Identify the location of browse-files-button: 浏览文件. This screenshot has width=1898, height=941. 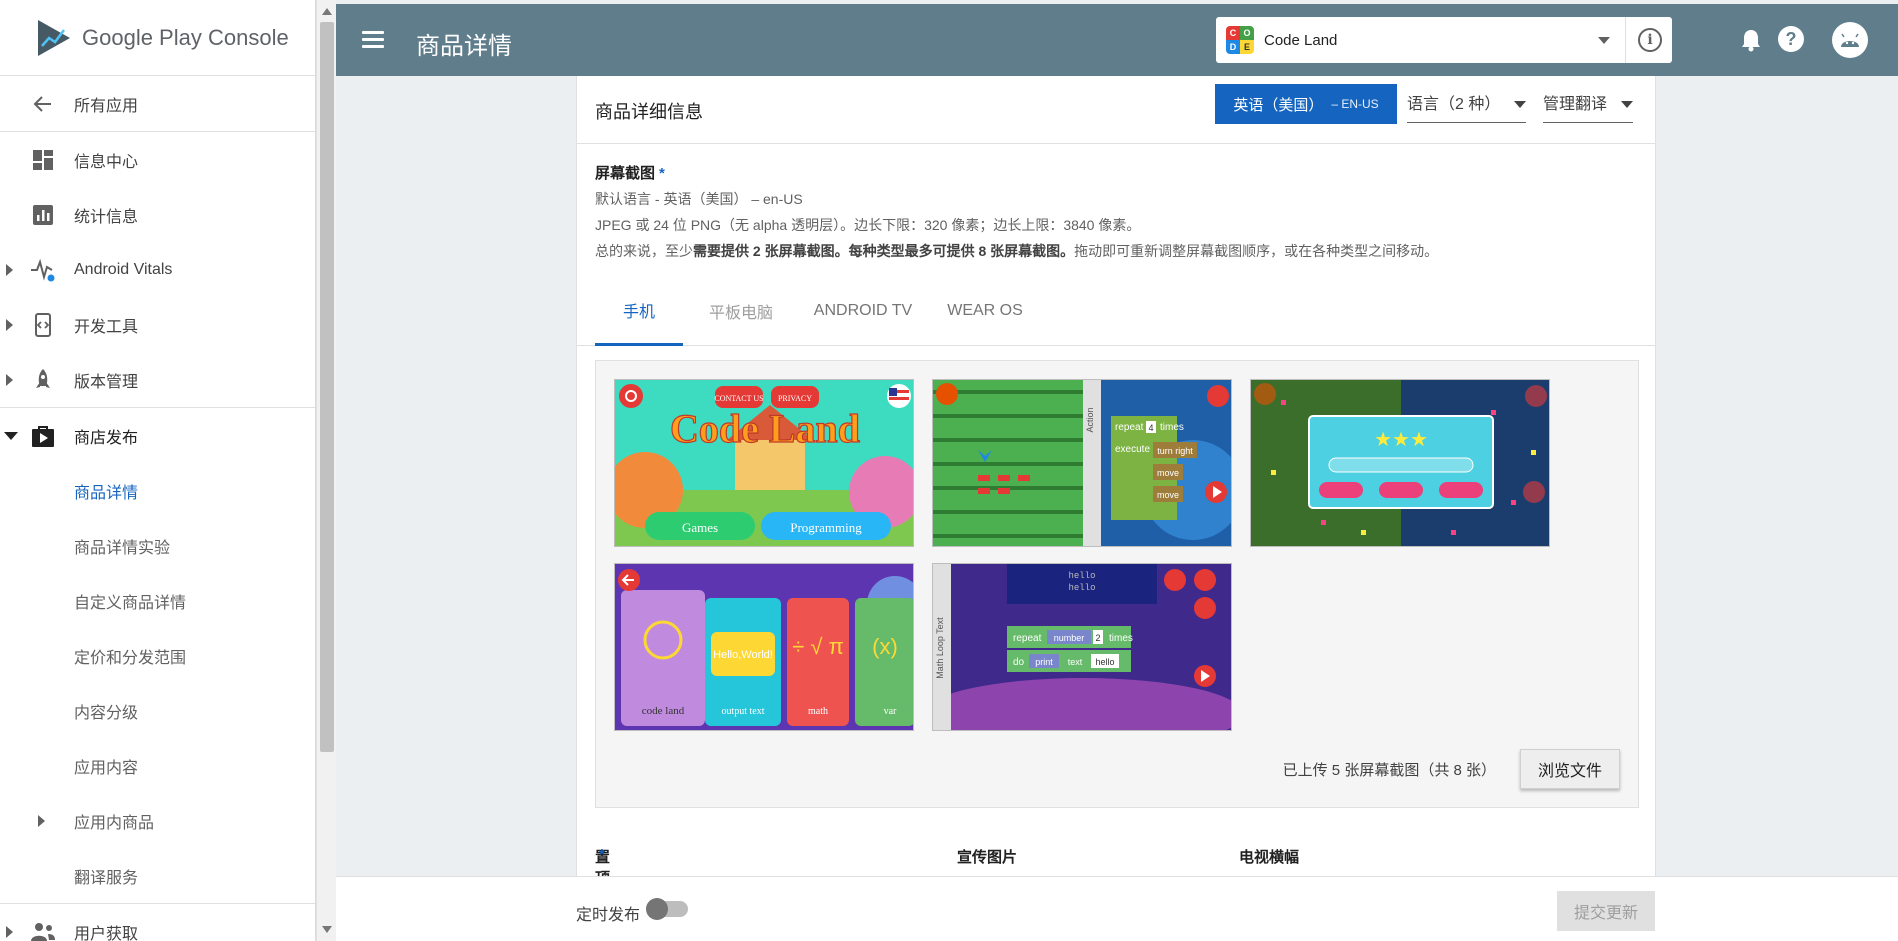
(1570, 769).